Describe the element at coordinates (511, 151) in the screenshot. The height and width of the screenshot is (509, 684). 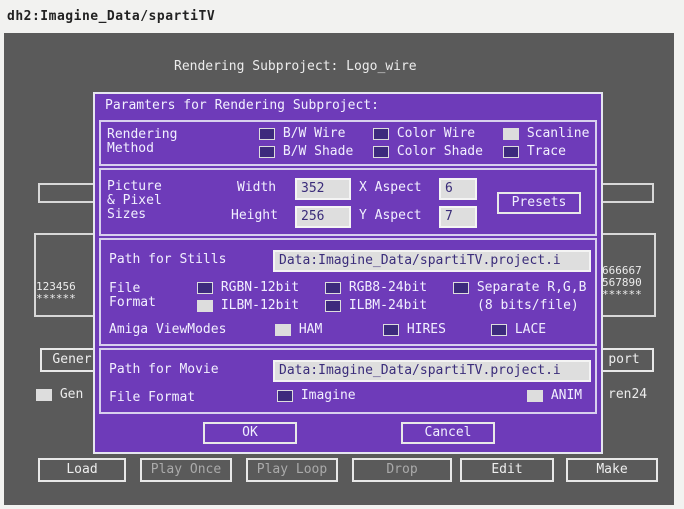
I see `trace-checkbox` at that location.